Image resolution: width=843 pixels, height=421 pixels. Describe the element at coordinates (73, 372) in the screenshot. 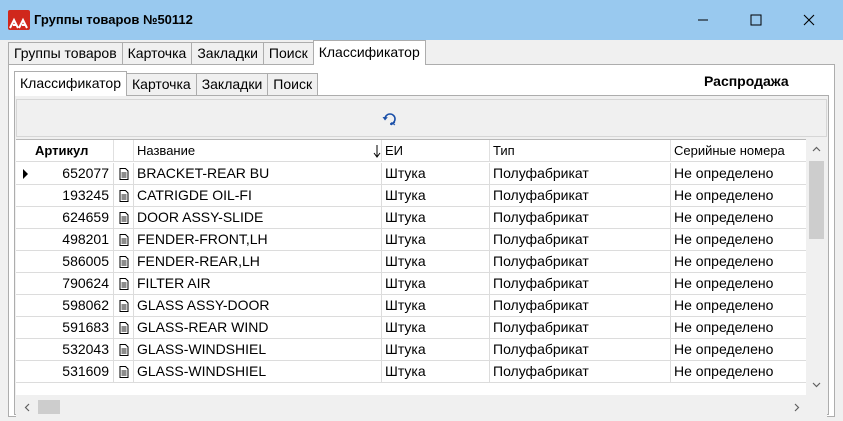

I see `cell-article: 531609` at that location.